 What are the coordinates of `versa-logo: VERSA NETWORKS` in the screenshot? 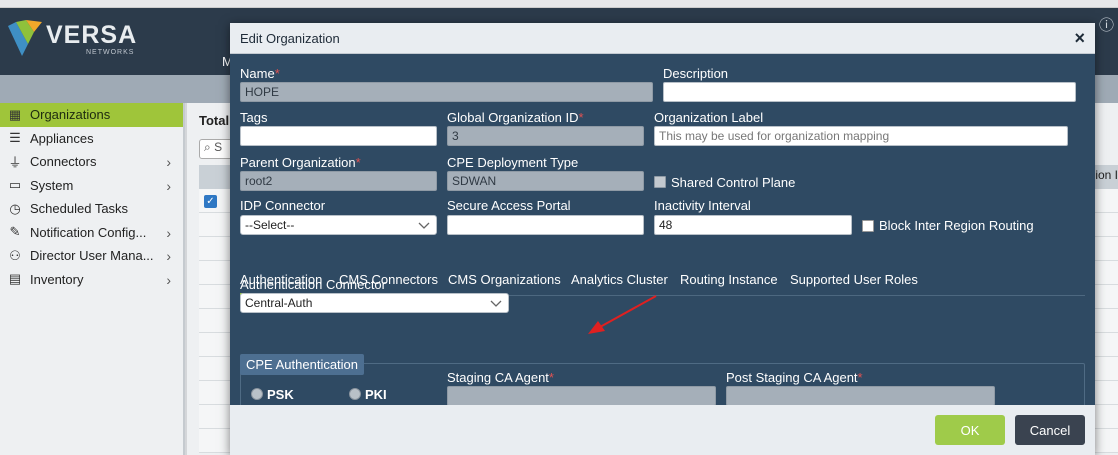 It's located at (73, 40).